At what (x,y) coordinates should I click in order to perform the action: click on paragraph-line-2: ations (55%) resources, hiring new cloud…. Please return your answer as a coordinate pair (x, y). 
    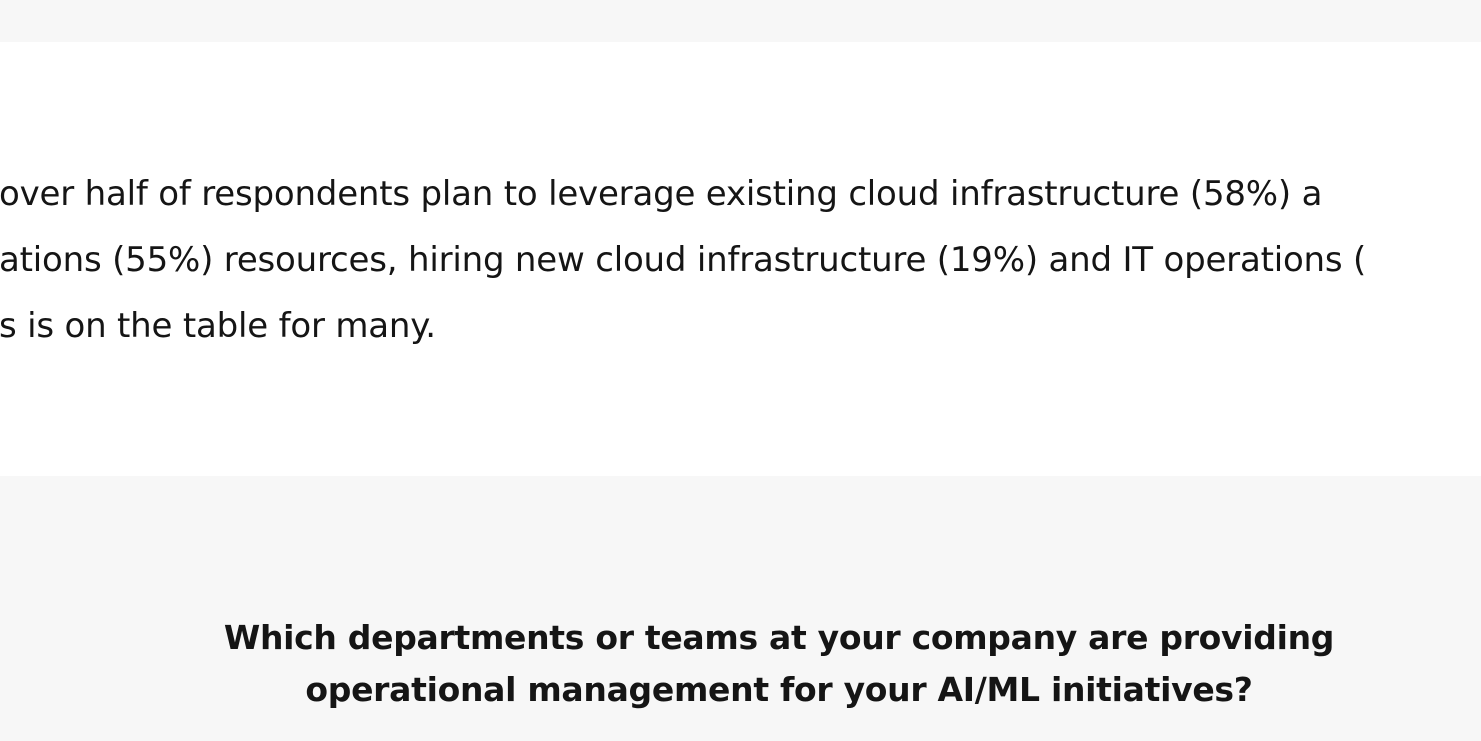
    Looking at the image, I should click on (683, 260).